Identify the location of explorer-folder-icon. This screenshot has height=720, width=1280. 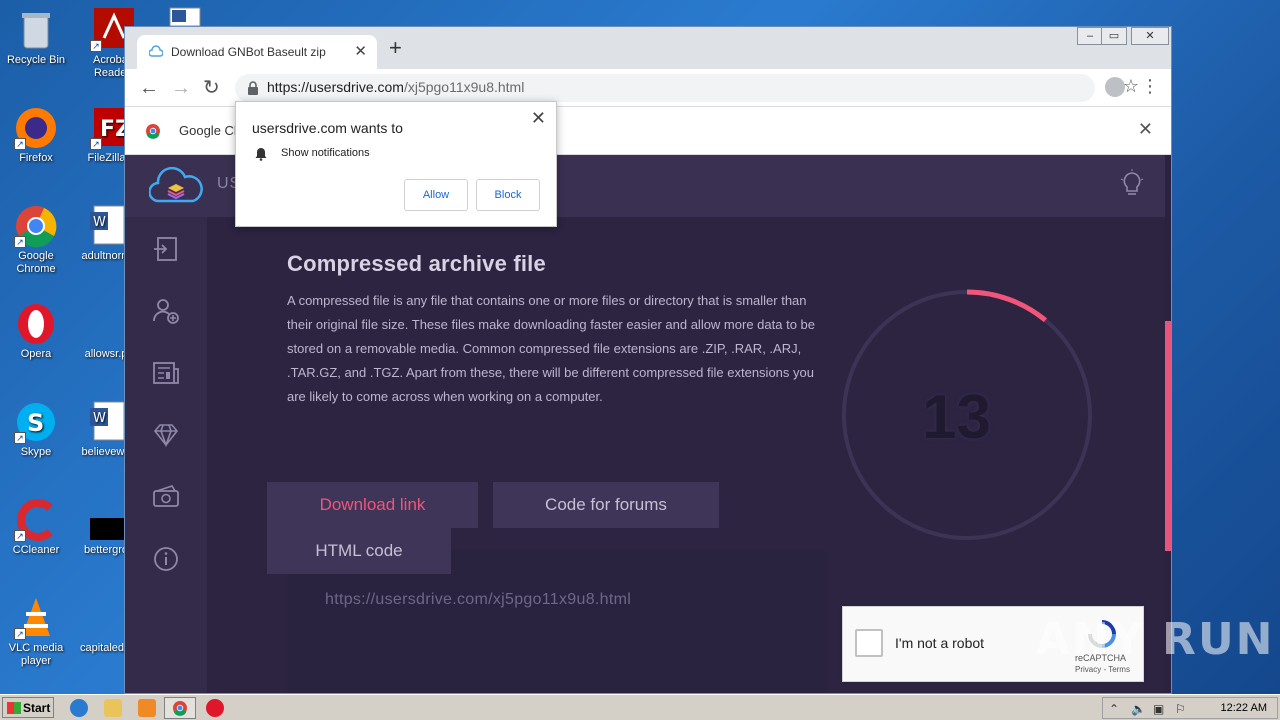
(113, 708).